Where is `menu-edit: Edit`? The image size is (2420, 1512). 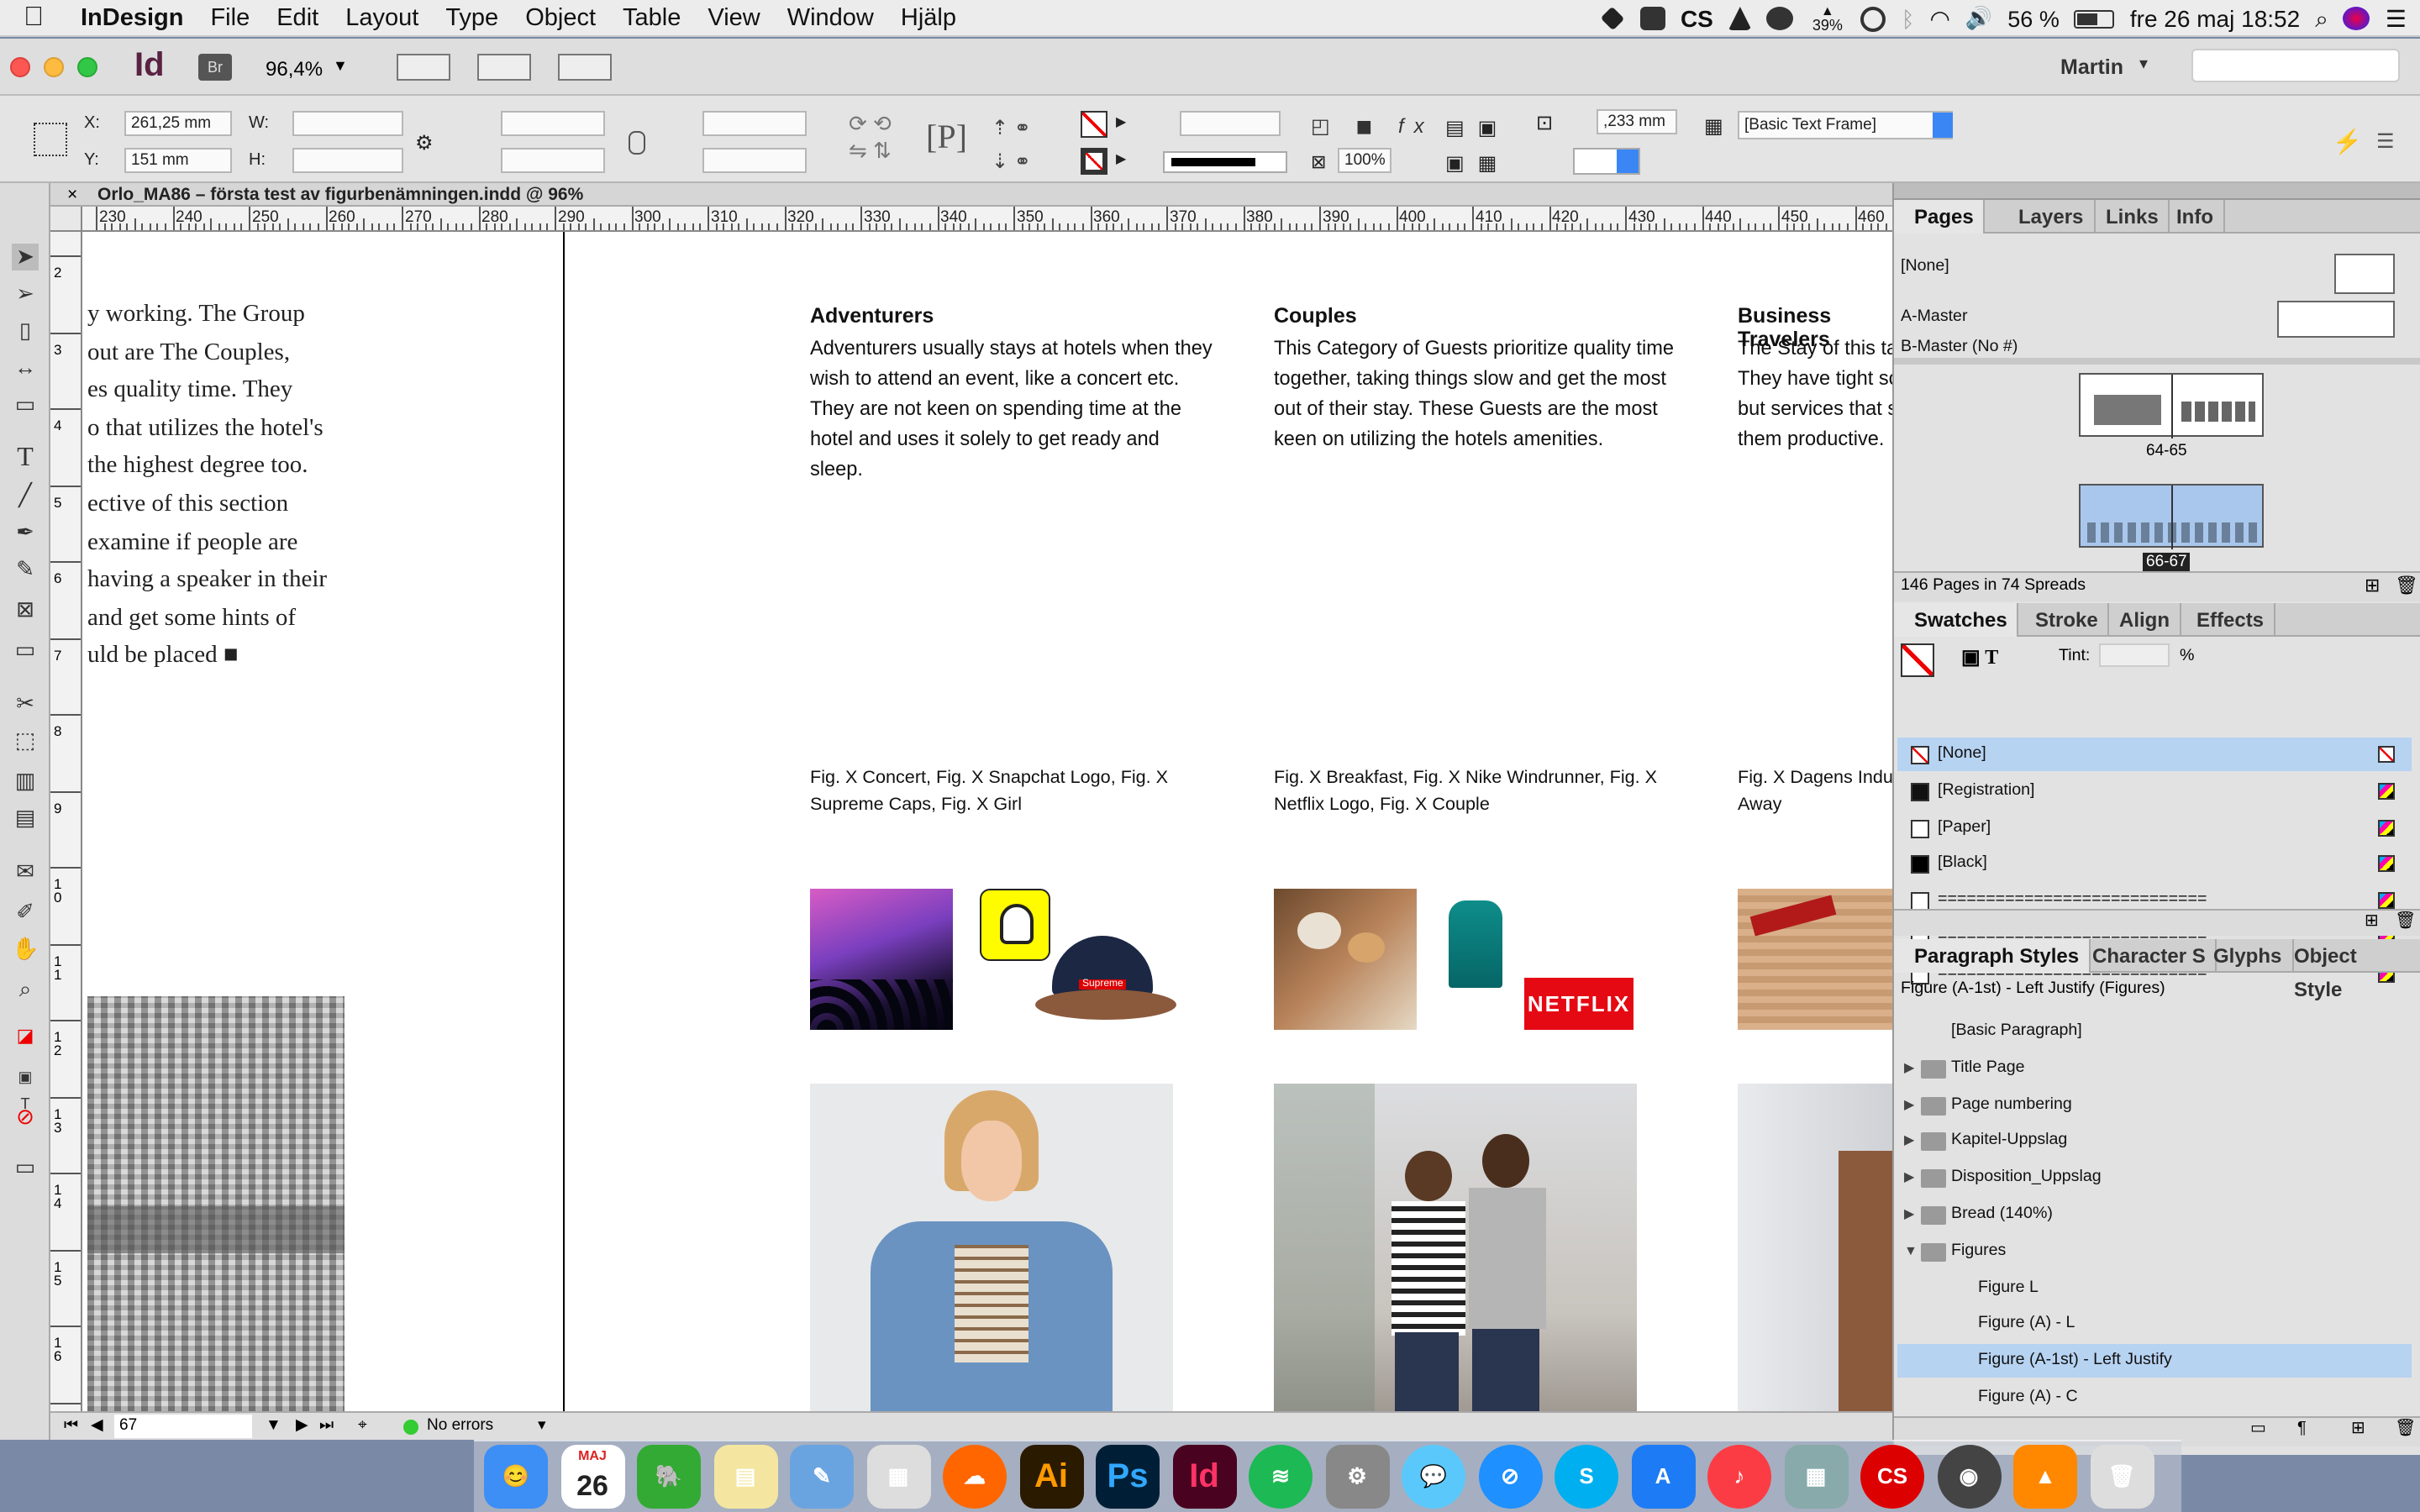 menu-edit: Edit is located at coordinates (298, 17).